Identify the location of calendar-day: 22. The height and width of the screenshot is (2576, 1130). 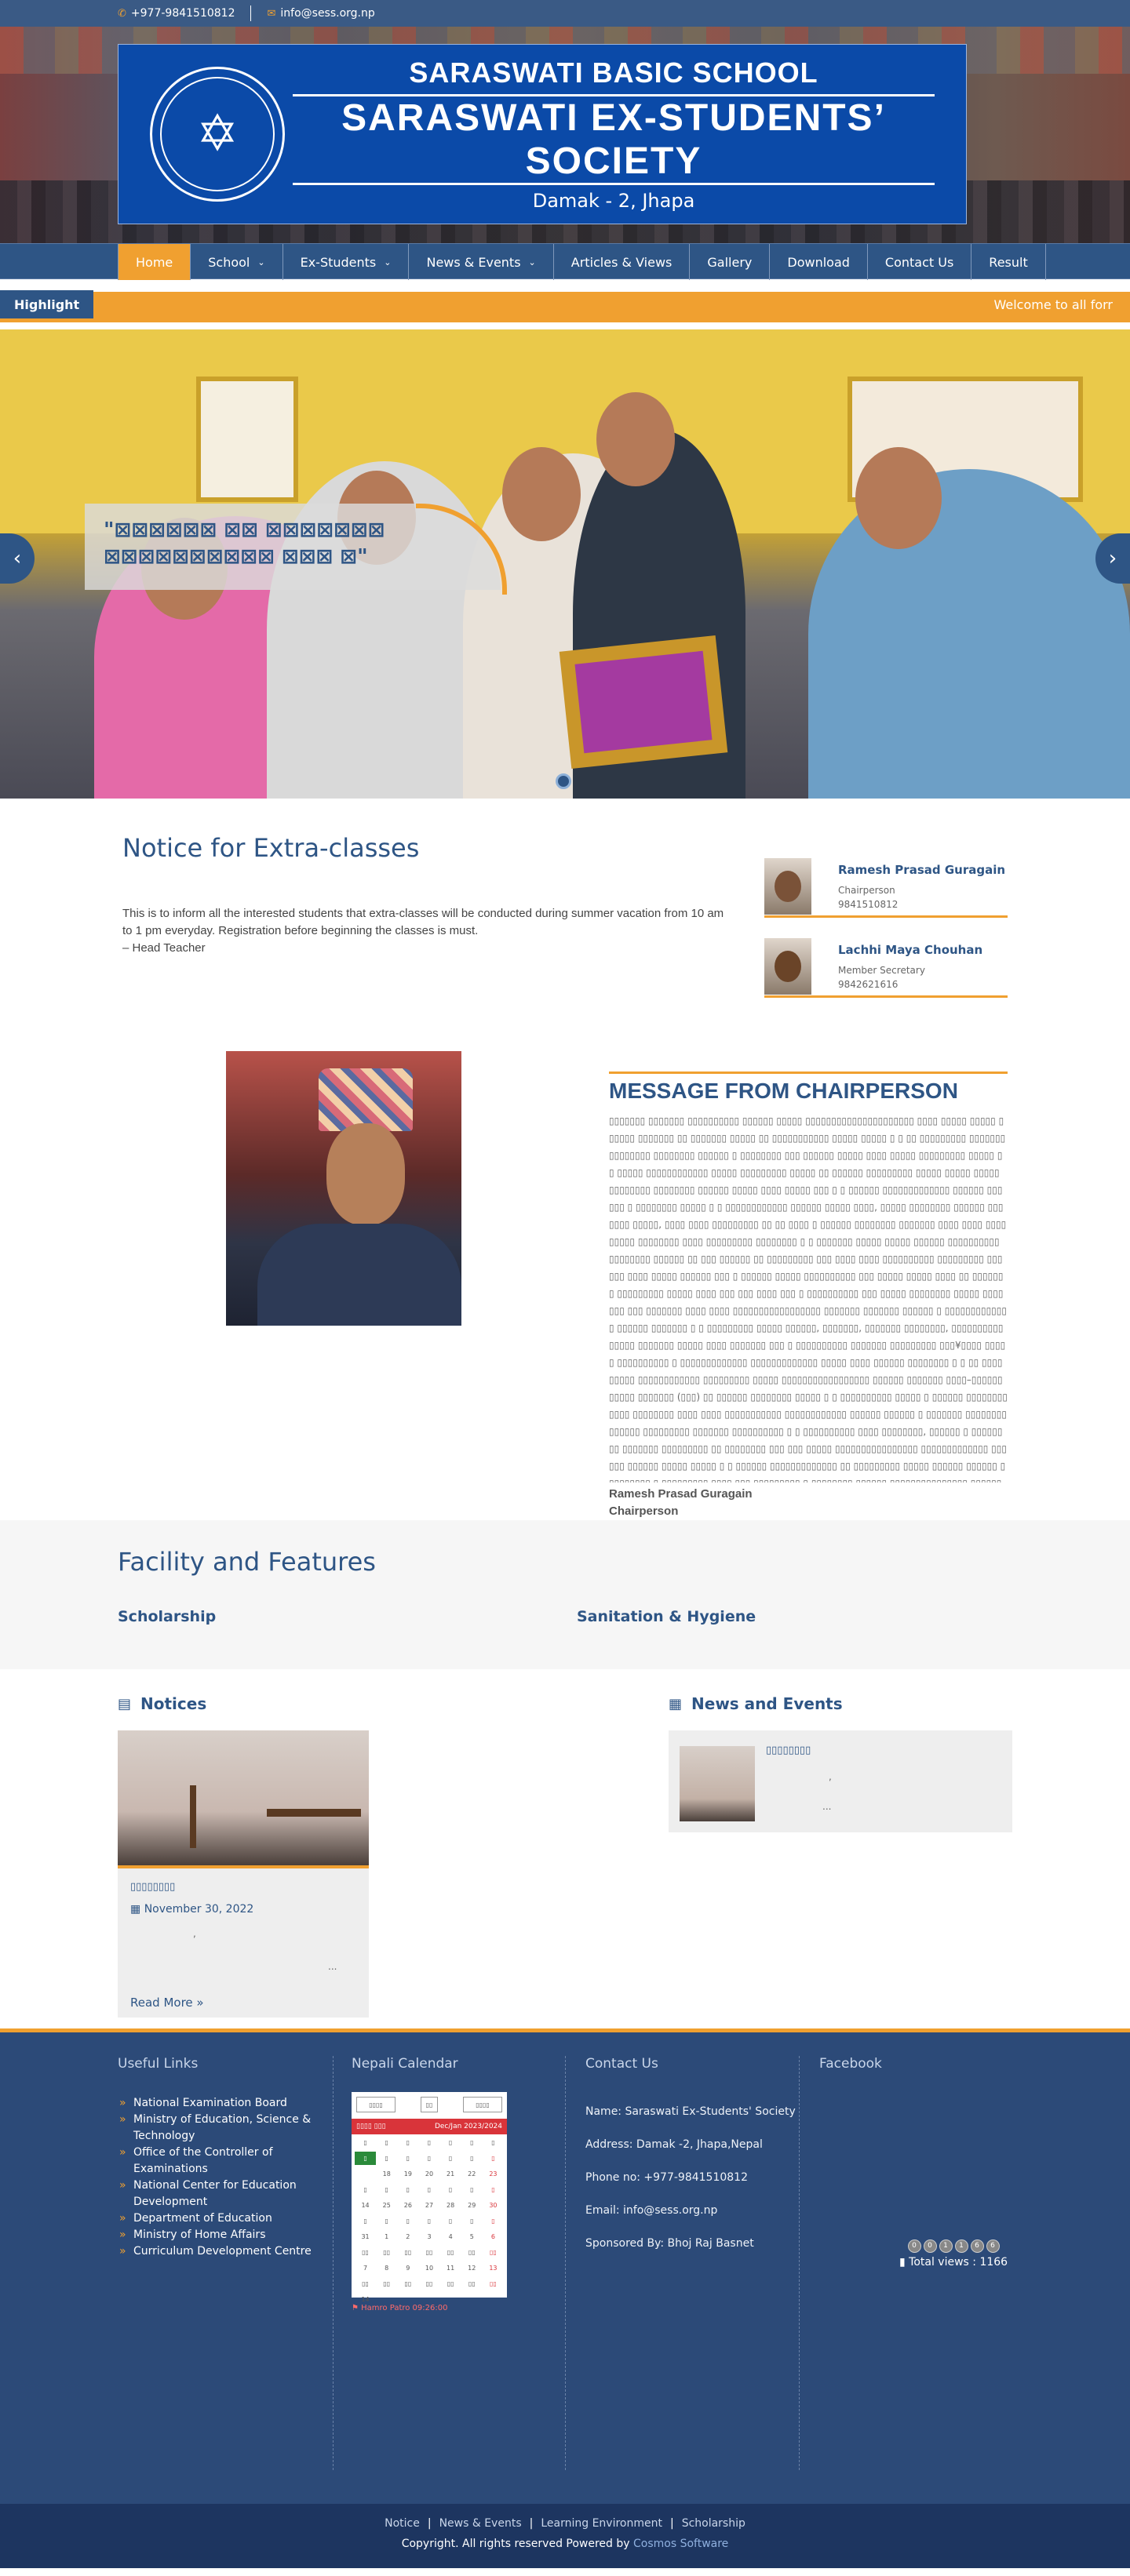
(472, 2174).